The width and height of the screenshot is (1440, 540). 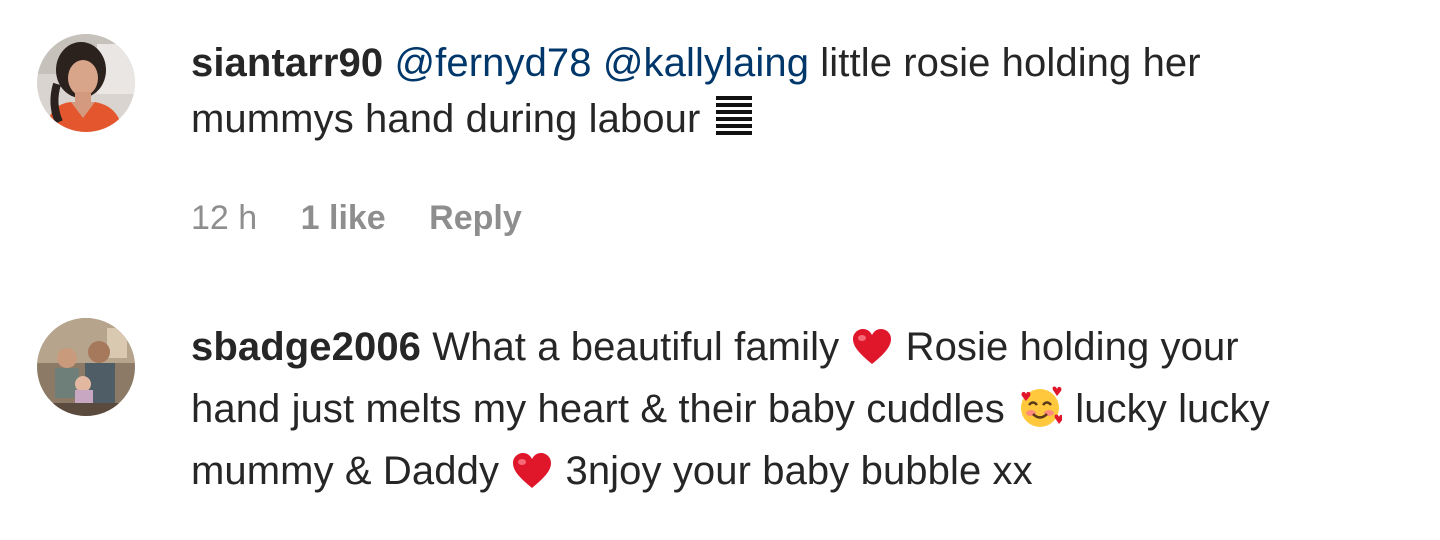 What do you see at coordinates (793, 471) in the screenshot?
I see `comment-text-fragment: 3njoy your baby bubble xx` at bounding box center [793, 471].